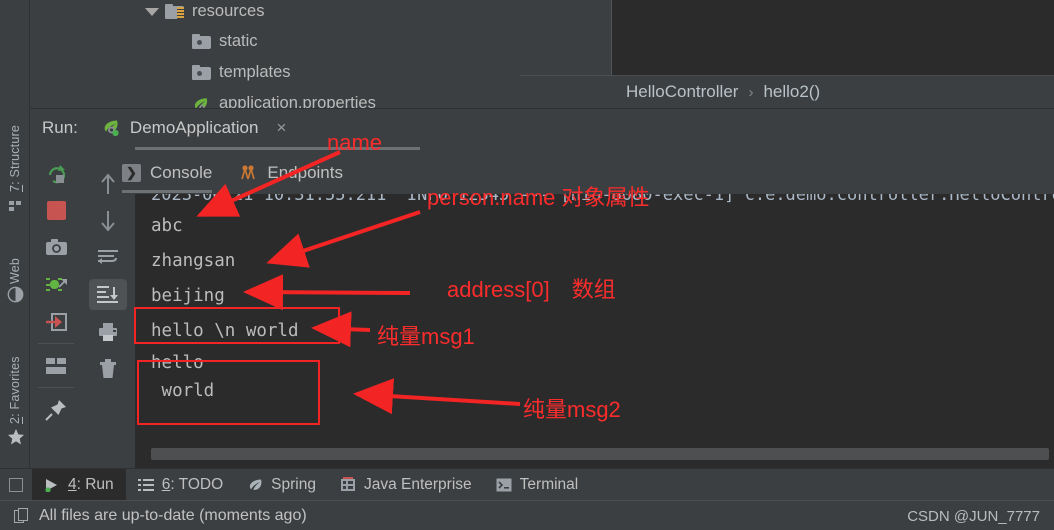 This screenshot has height=530, width=1054. I want to click on bottom-tool-window-bar: 4: Run 6: TODO Spring Java Enterprise Te, so click(527, 484).